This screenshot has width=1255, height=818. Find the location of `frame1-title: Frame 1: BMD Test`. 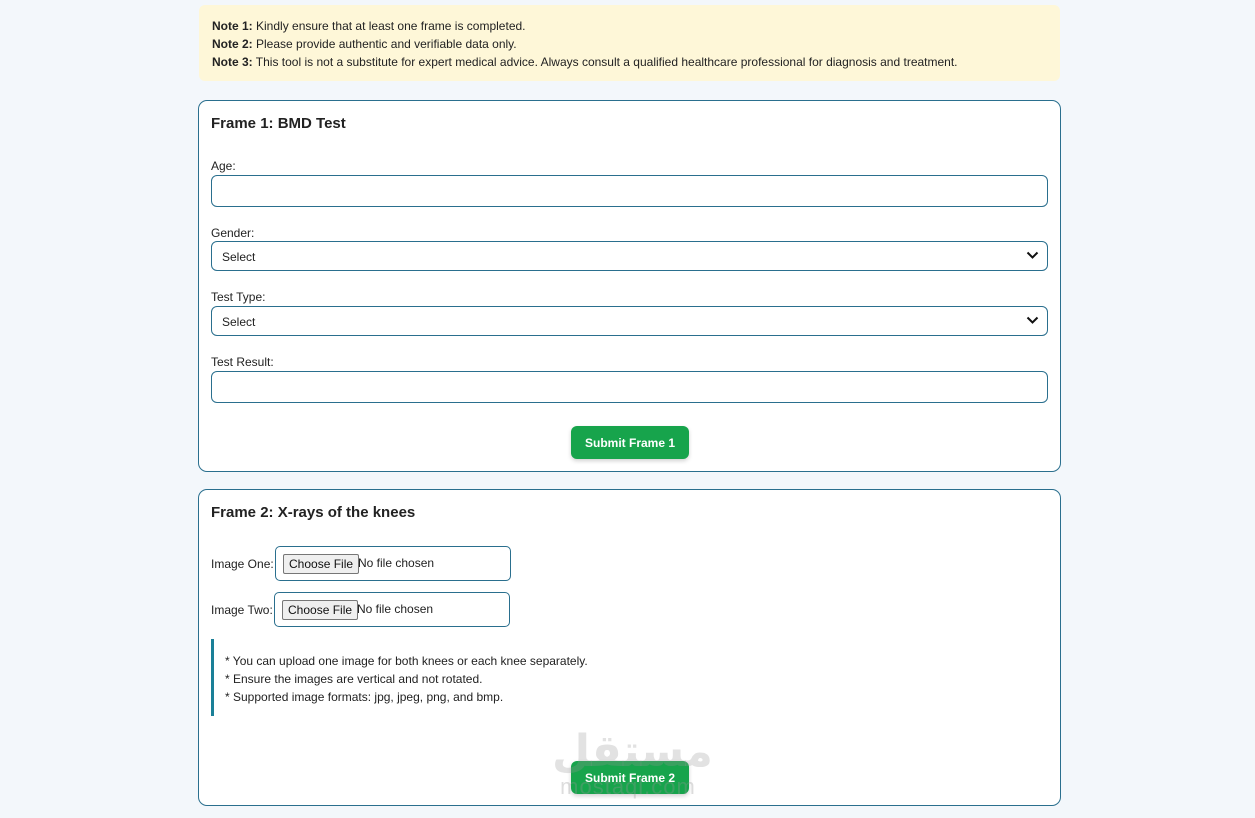

frame1-title: Frame 1: BMD Test is located at coordinates (278, 123).